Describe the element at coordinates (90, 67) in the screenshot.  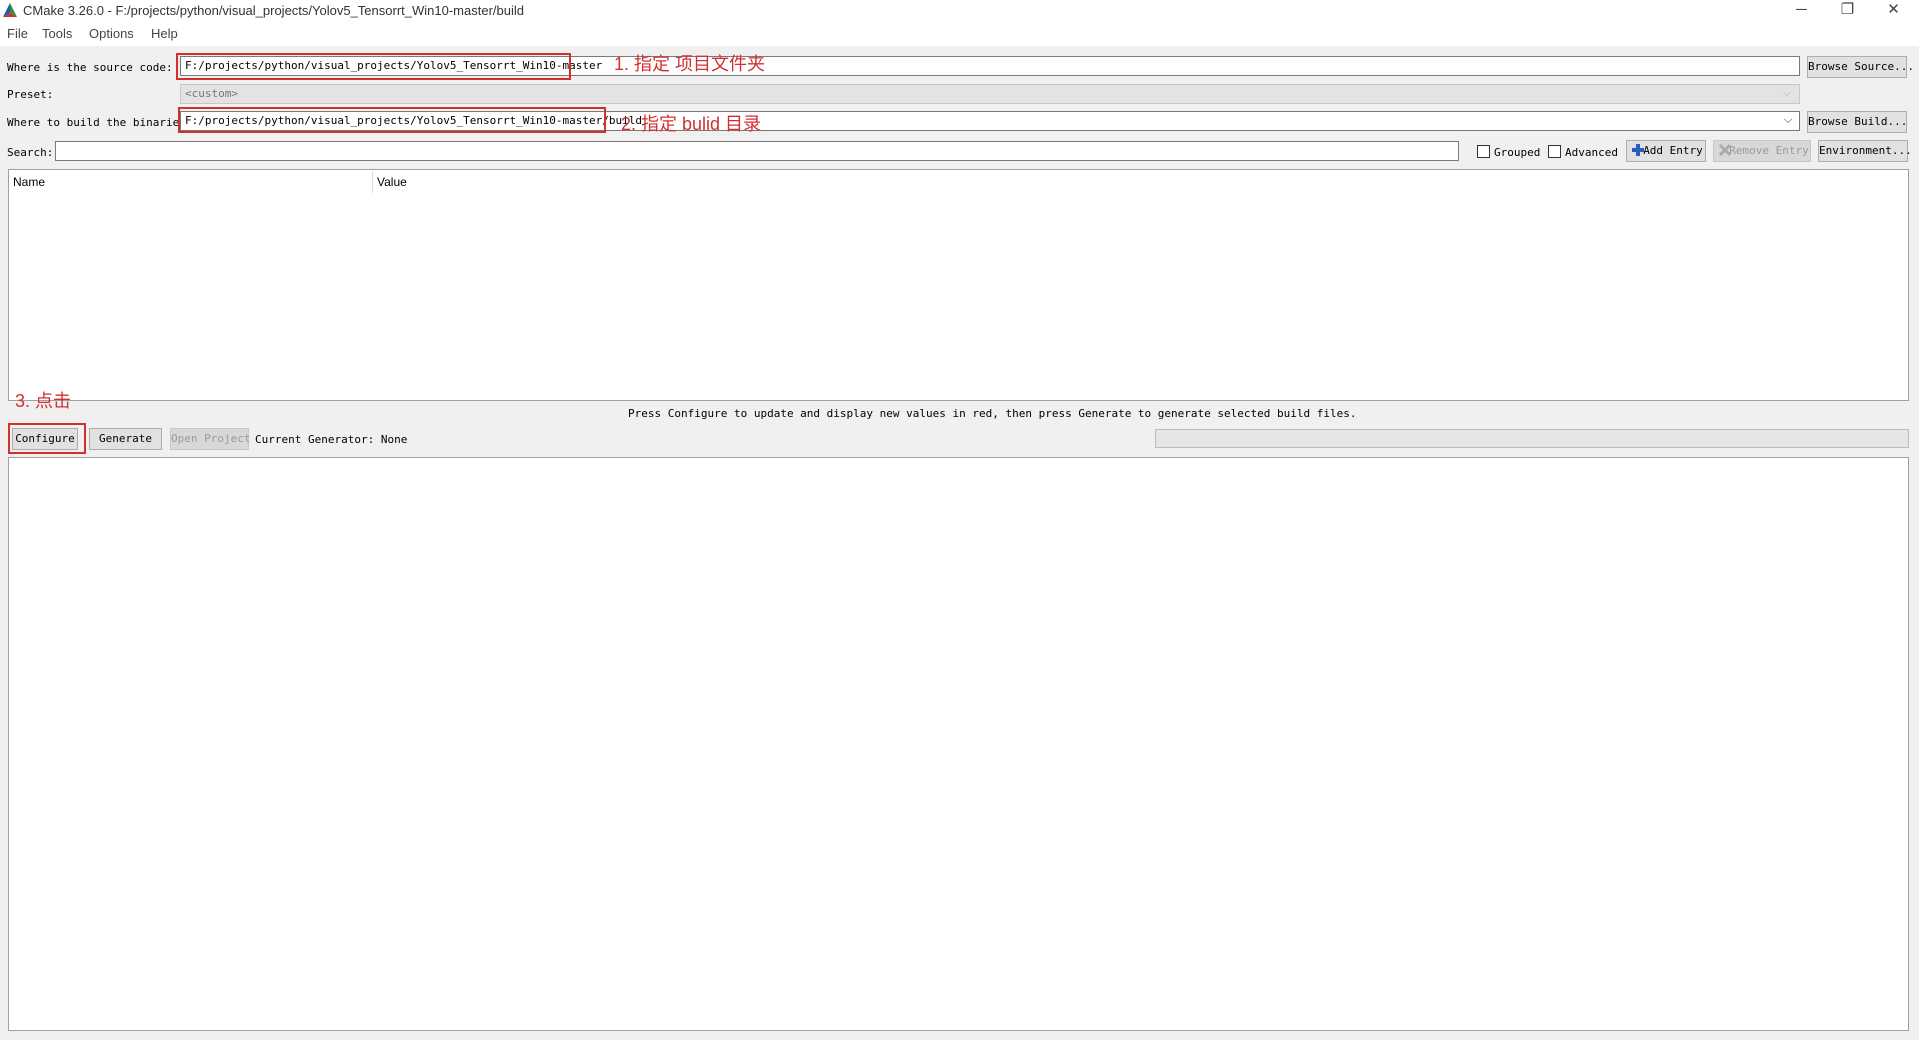
I see `source-label: Where is the source code:` at that location.